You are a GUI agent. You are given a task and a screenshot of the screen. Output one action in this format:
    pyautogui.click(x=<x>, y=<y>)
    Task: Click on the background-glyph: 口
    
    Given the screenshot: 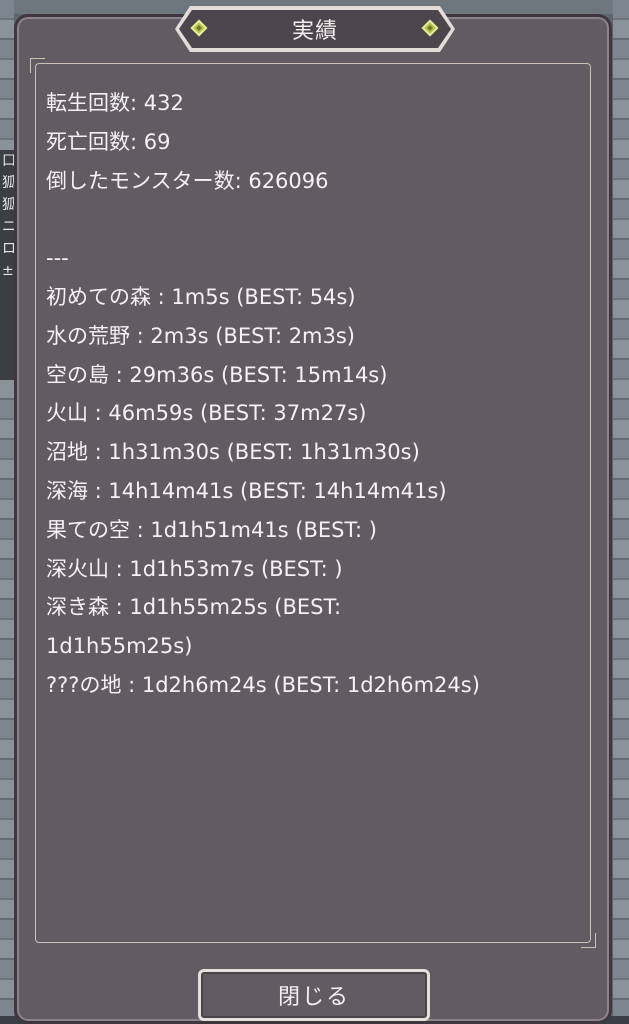 What is the action you would take?
    pyautogui.click(x=9, y=161)
    